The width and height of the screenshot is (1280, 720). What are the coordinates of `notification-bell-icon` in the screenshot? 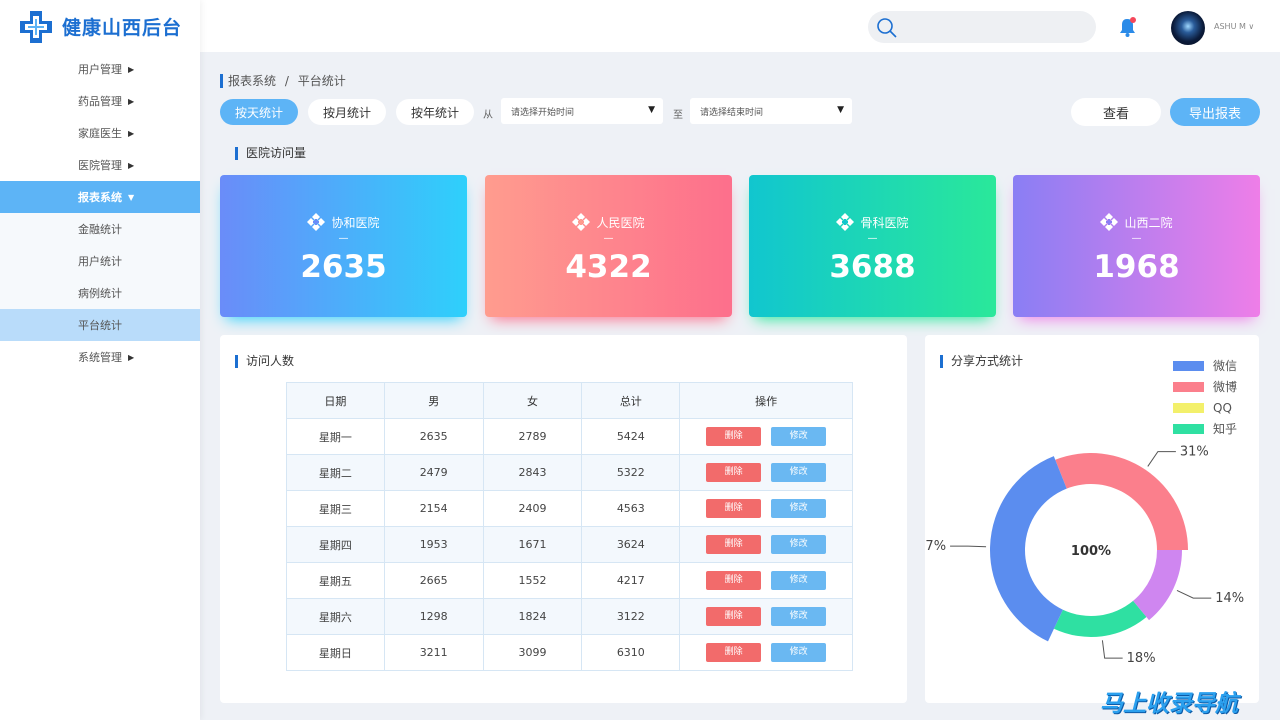 It's located at (1128, 29).